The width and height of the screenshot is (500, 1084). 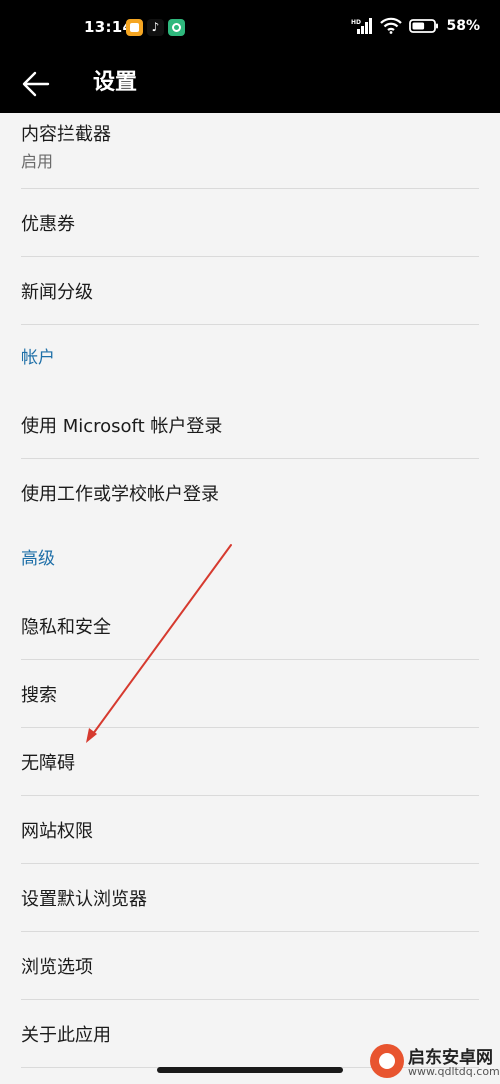 What do you see at coordinates (66, 627) in the screenshot?
I see `settings-item-label: 隐私和安全` at bounding box center [66, 627].